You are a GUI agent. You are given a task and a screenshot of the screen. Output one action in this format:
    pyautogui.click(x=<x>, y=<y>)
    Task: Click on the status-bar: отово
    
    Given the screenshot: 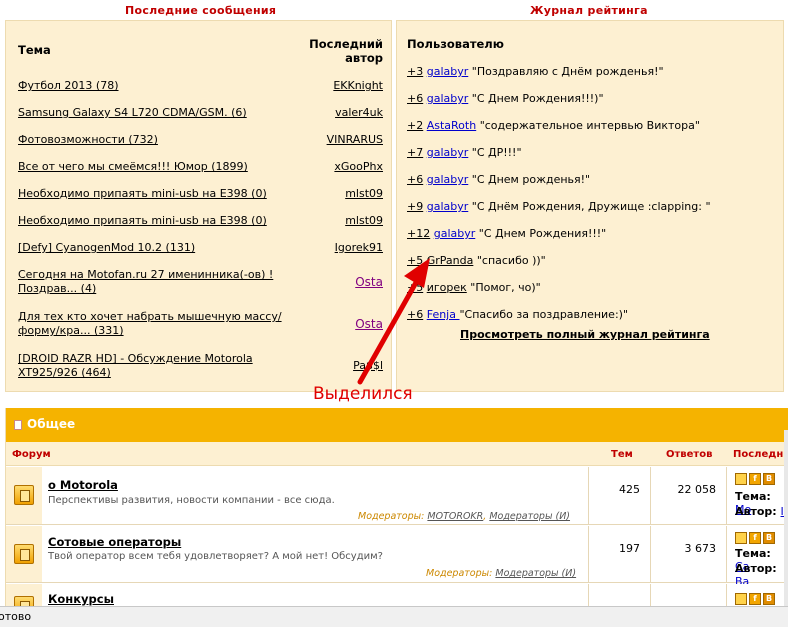 What is the action you would take?
    pyautogui.click(x=394, y=616)
    